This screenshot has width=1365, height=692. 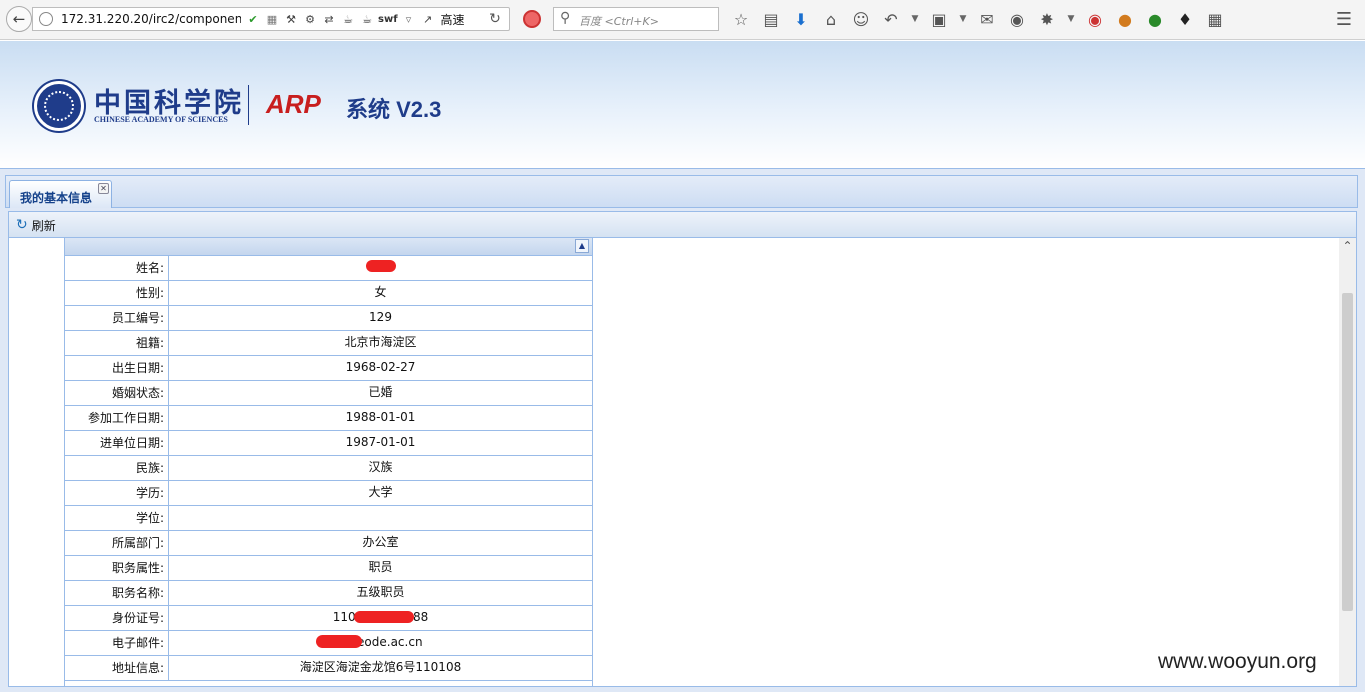 What do you see at coordinates (939, 19) in the screenshot?
I see `crop-icon: ▣` at bounding box center [939, 19].